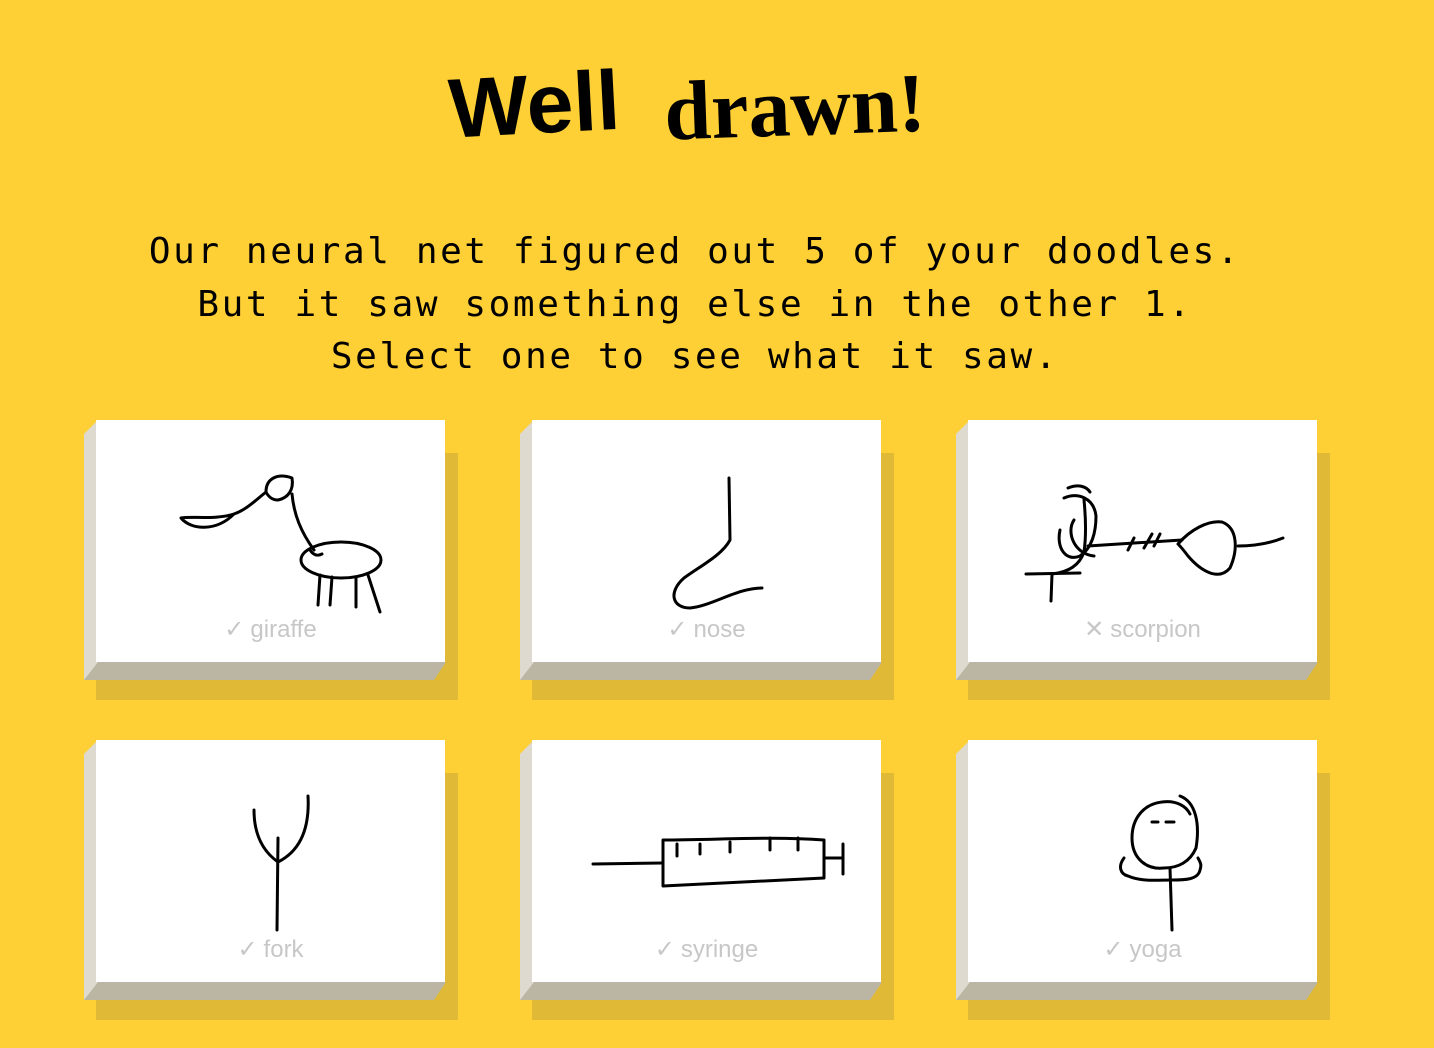 Image resolution: width=1434 pixels, height=1048 pixels. I want to click on doodle-label-text: nose, so click(719, 629).